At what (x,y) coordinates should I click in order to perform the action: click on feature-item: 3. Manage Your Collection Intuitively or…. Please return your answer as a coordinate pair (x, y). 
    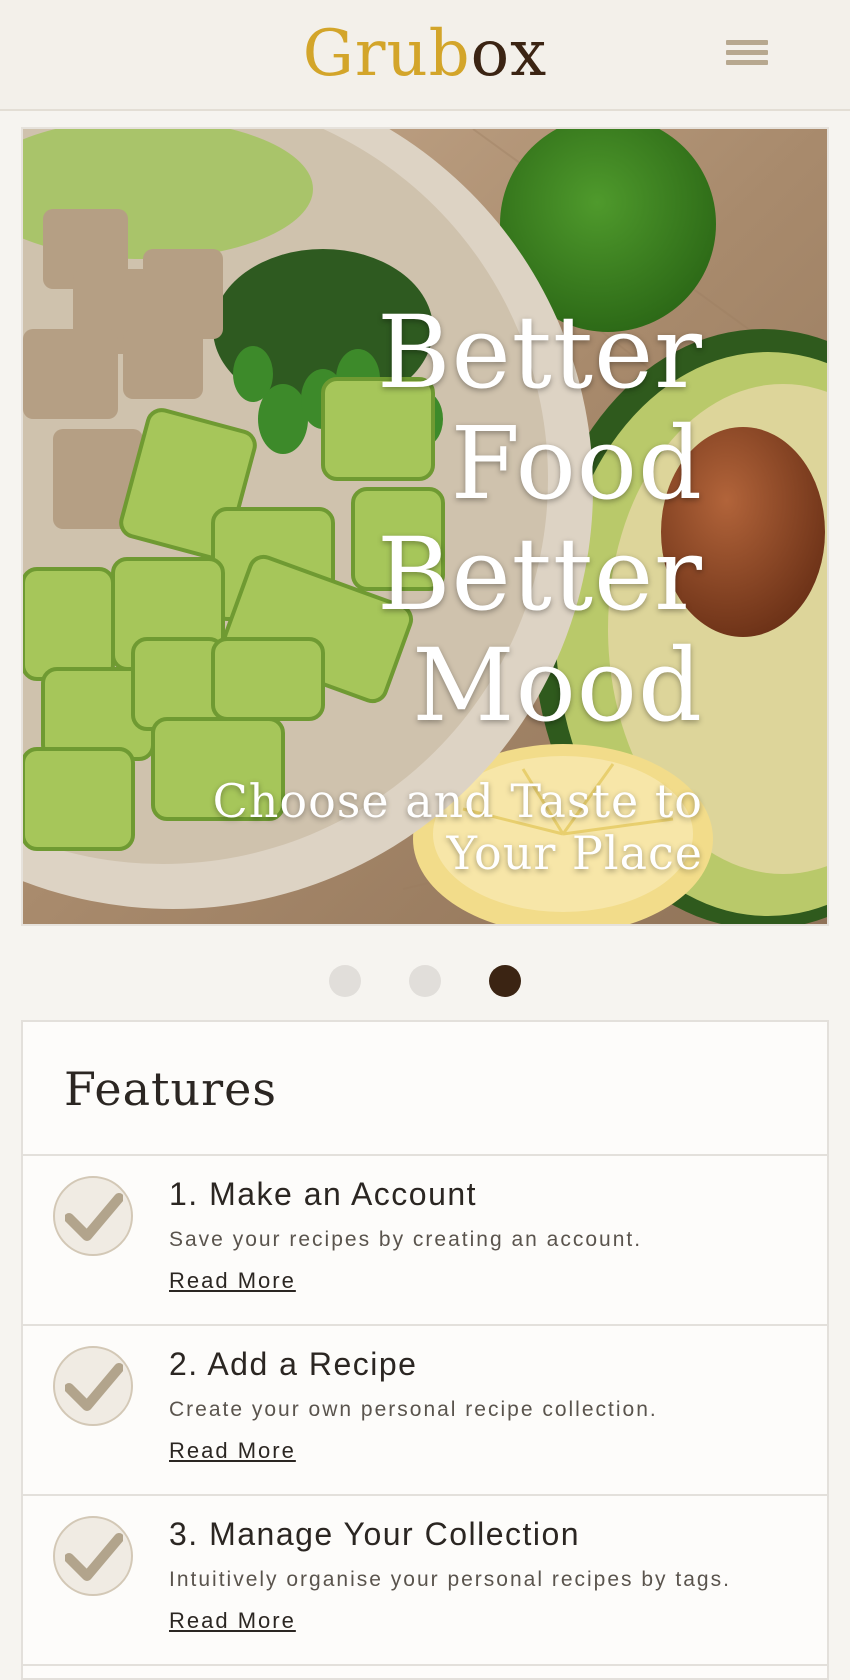
    Looking at the image, I should click on (425, 1581).